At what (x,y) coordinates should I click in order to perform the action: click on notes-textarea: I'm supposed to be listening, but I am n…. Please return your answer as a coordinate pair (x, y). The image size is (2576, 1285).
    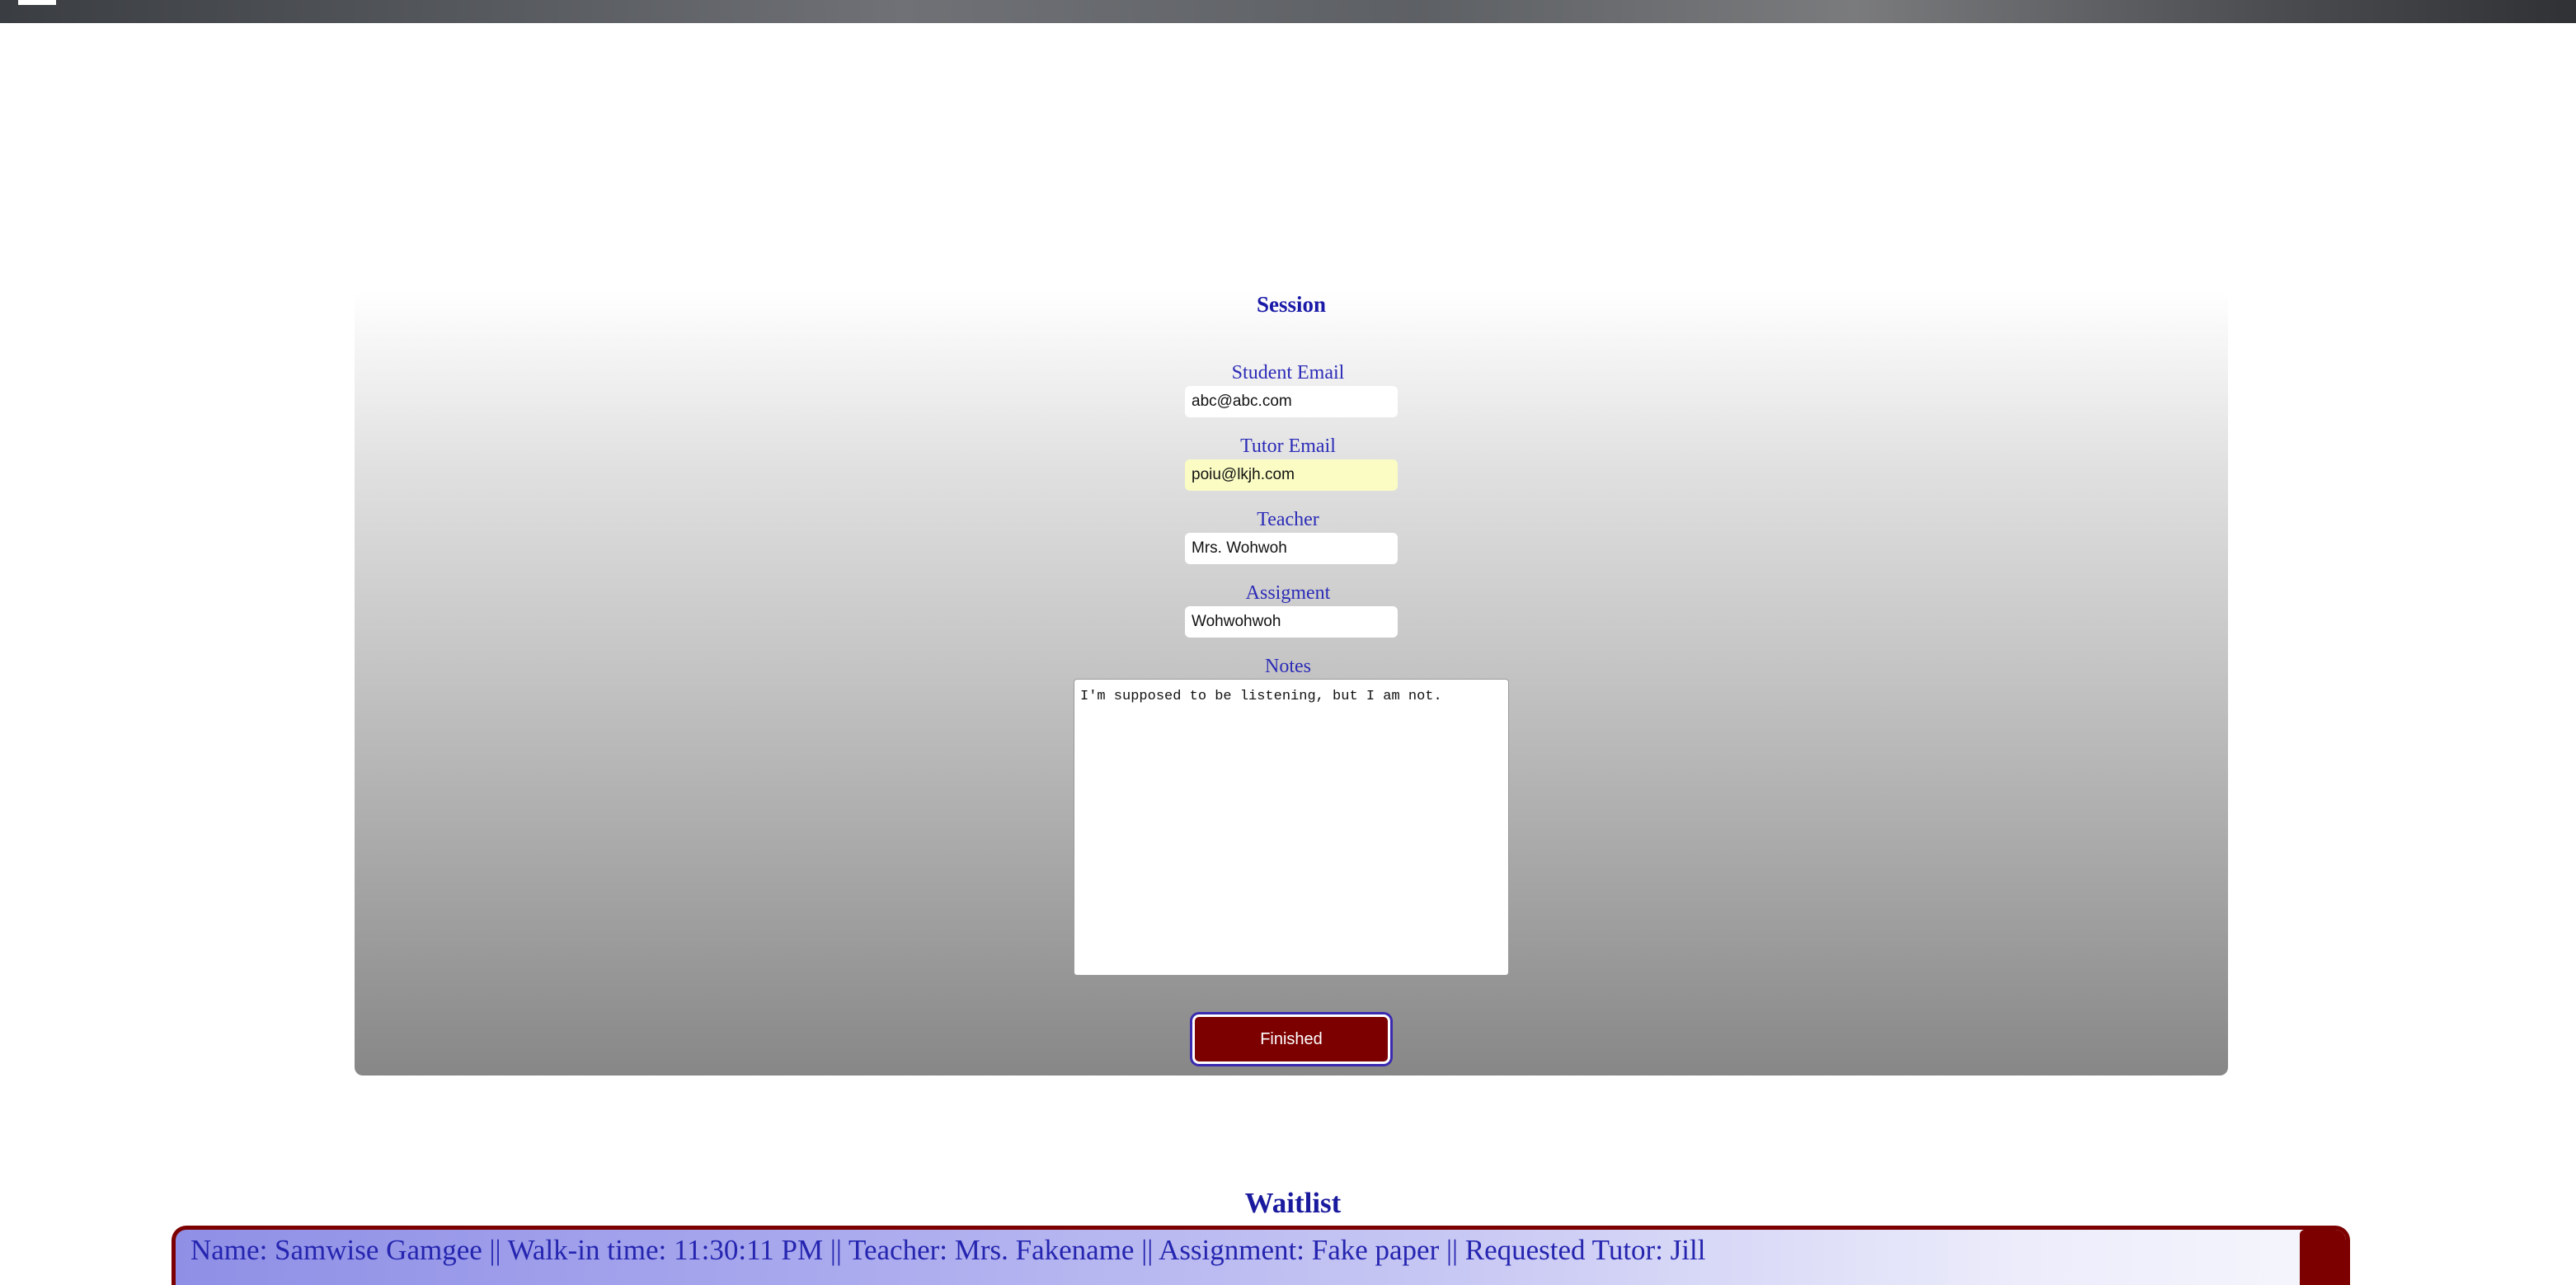
    Looking at the image, I should click on (1291, 827).